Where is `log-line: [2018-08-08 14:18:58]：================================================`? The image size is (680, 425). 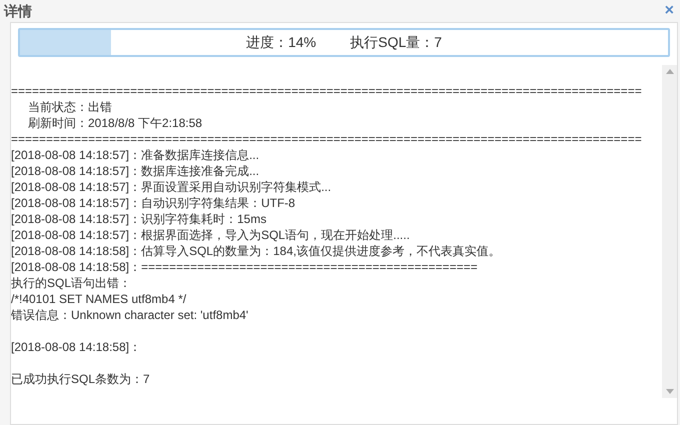
log-line: [2018-08-08 14:18:58]：================================================ is located at coordinates (244, 267).